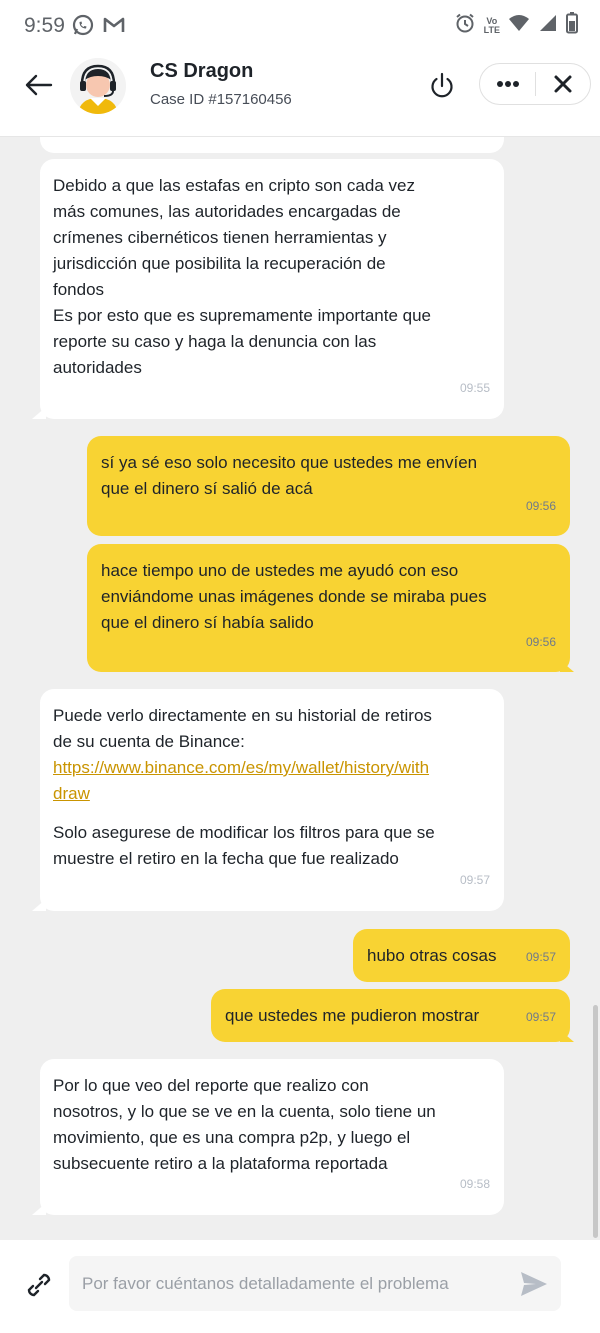 This screenshot has width=600, height=1333. I want to click on message-bubble-partial, so click(272, 145).